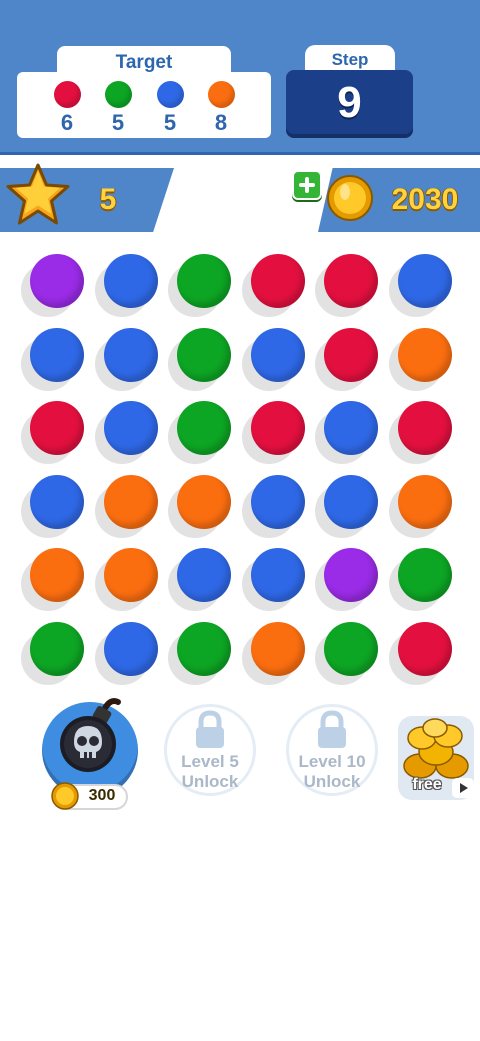 The width and height of the screenshot is (480, 1041). Describe the element at coordinates (118, 94) in the screenshot. I see `target-dot-green` at that location.